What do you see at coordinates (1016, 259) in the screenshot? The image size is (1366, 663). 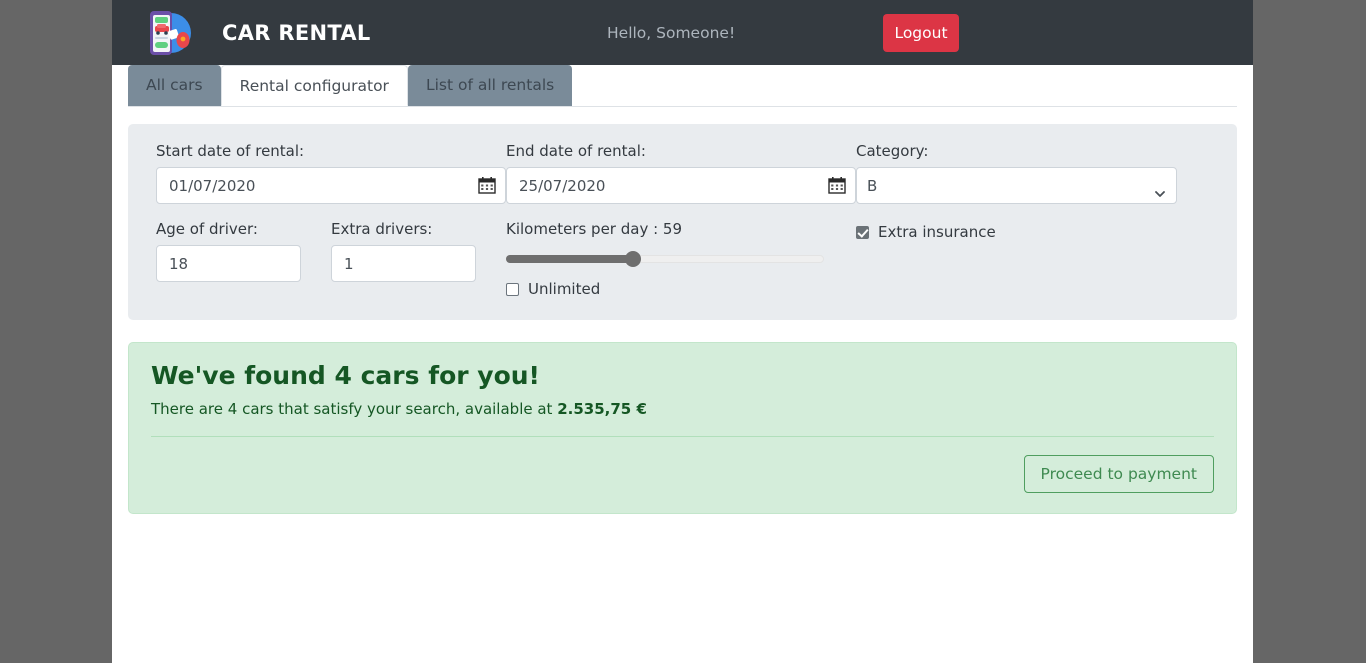 I see `extra-insurance-group: Extra insurance` at bounding box center [1016, 259].